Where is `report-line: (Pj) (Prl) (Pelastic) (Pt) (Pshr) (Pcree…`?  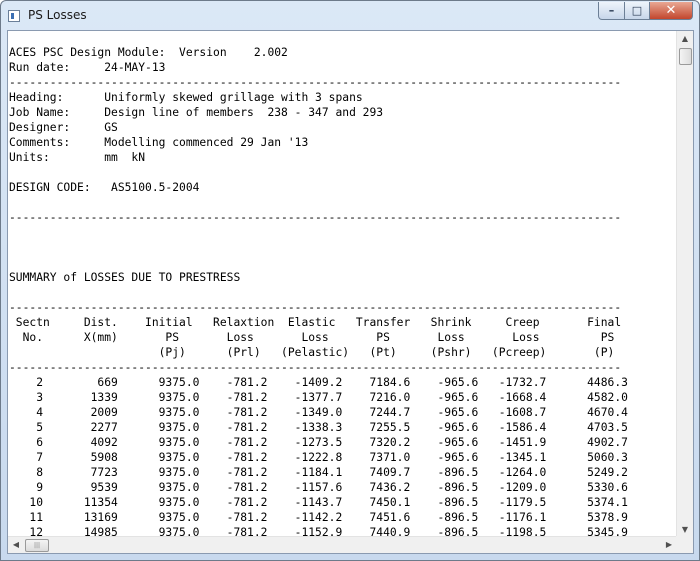
report-line: (Pj) (Prl) (Pelastic) (Pt) (Pshr) (Pcree… is located at coordinates (312, 352).